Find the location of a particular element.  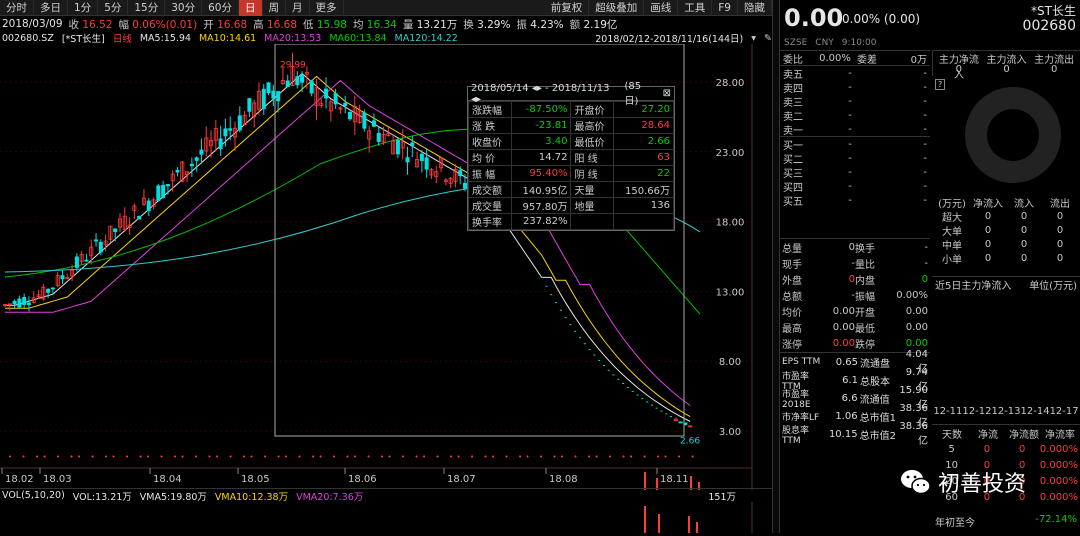

tooltip-cell is located at coordinates (643, 221).